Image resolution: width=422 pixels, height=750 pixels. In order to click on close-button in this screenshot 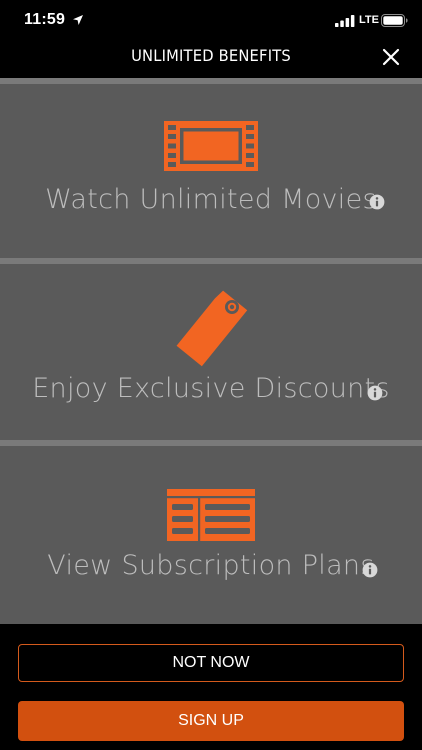, I will do `click(391, 57)`.